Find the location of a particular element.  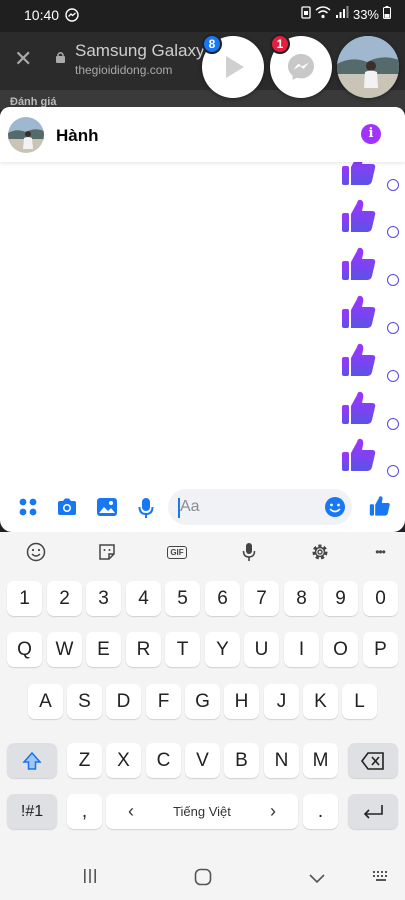

chat-head-badge: 1 is located at coordinates (280, 44).